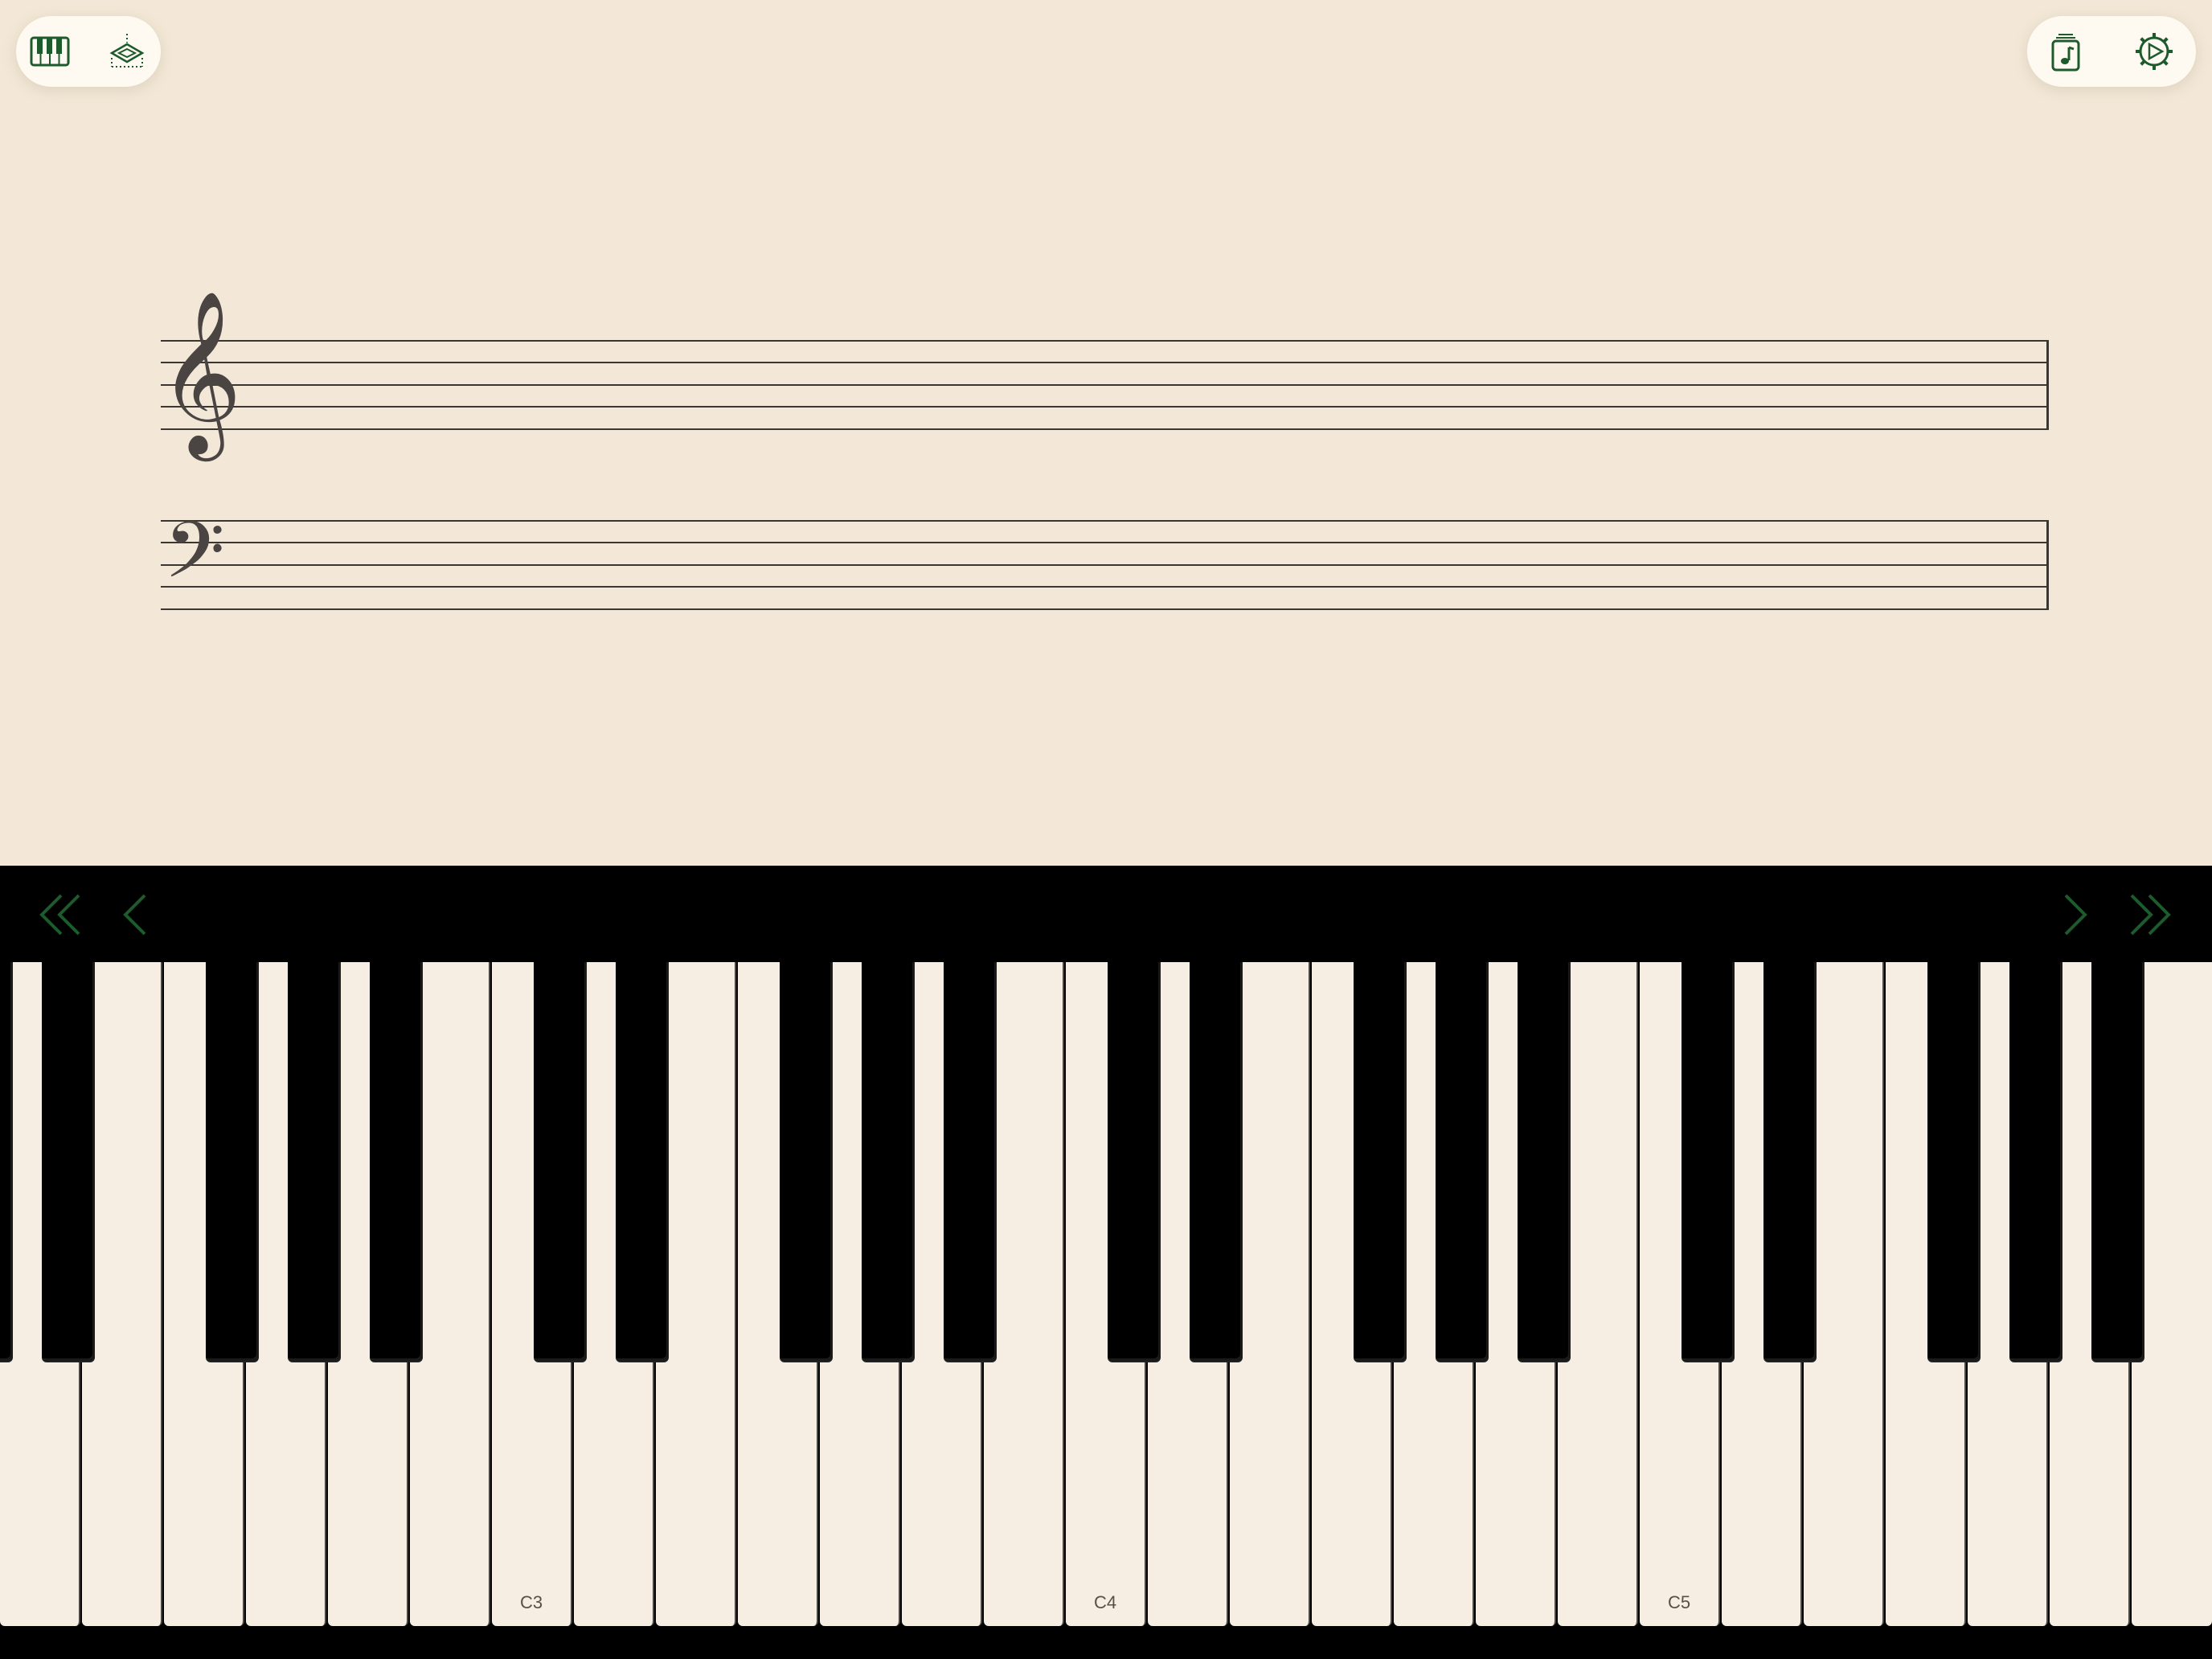 Image resolution: width=2212 pixels, height=1659 pixels. I want to click on bass-clef-icon: 𝄢, so click(194, 559).